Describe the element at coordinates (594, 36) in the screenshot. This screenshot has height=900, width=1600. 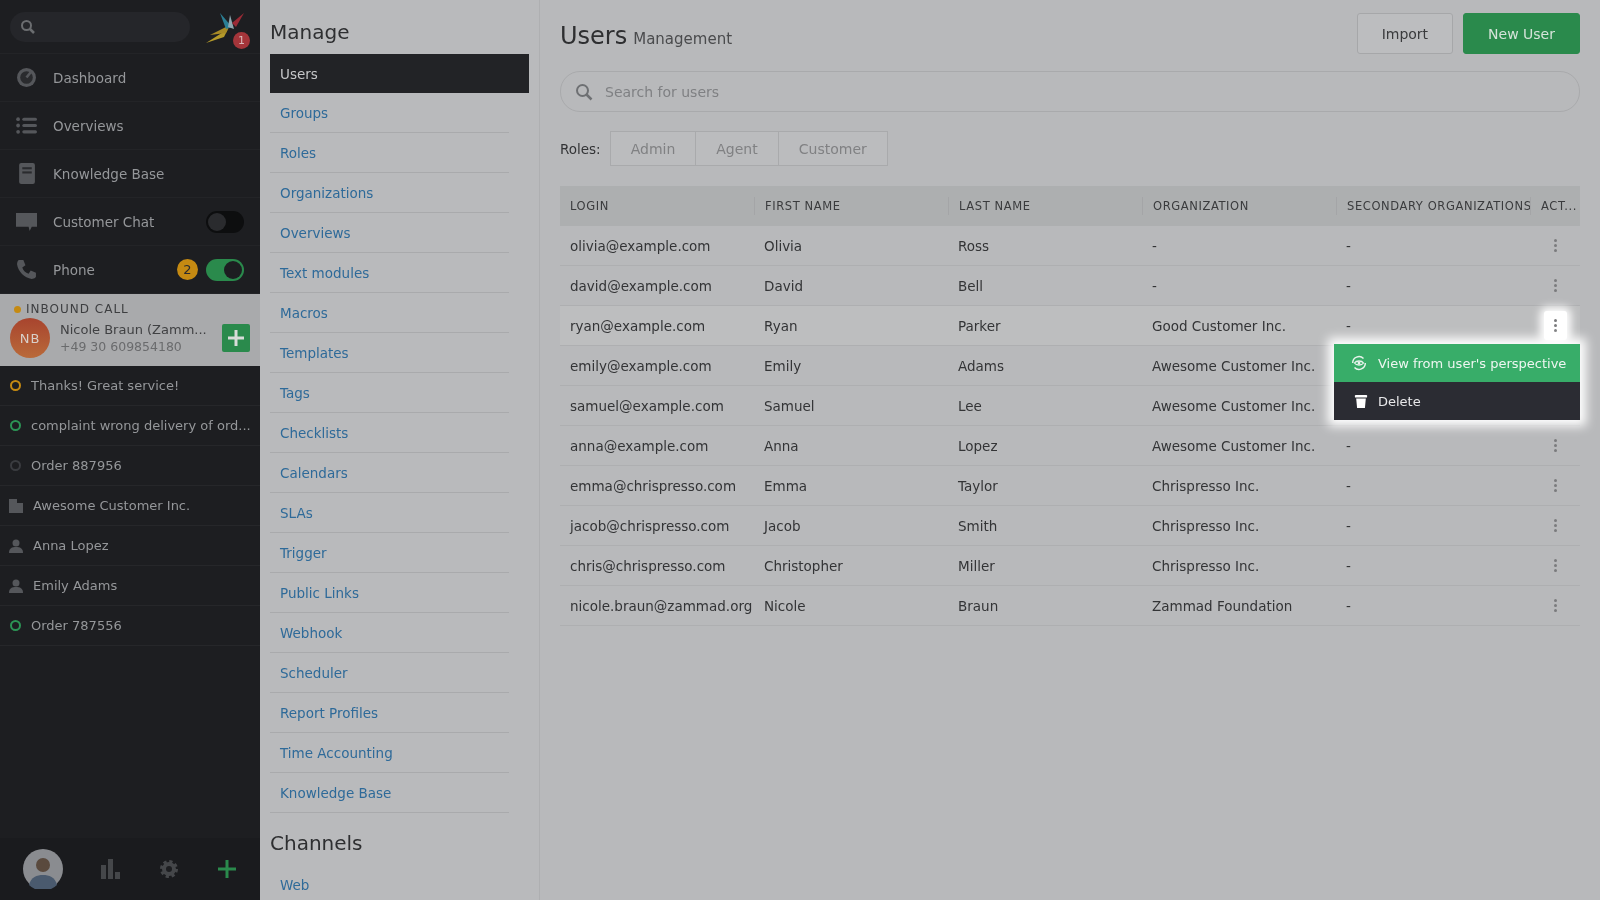
I see `page-title: Users` at that location.